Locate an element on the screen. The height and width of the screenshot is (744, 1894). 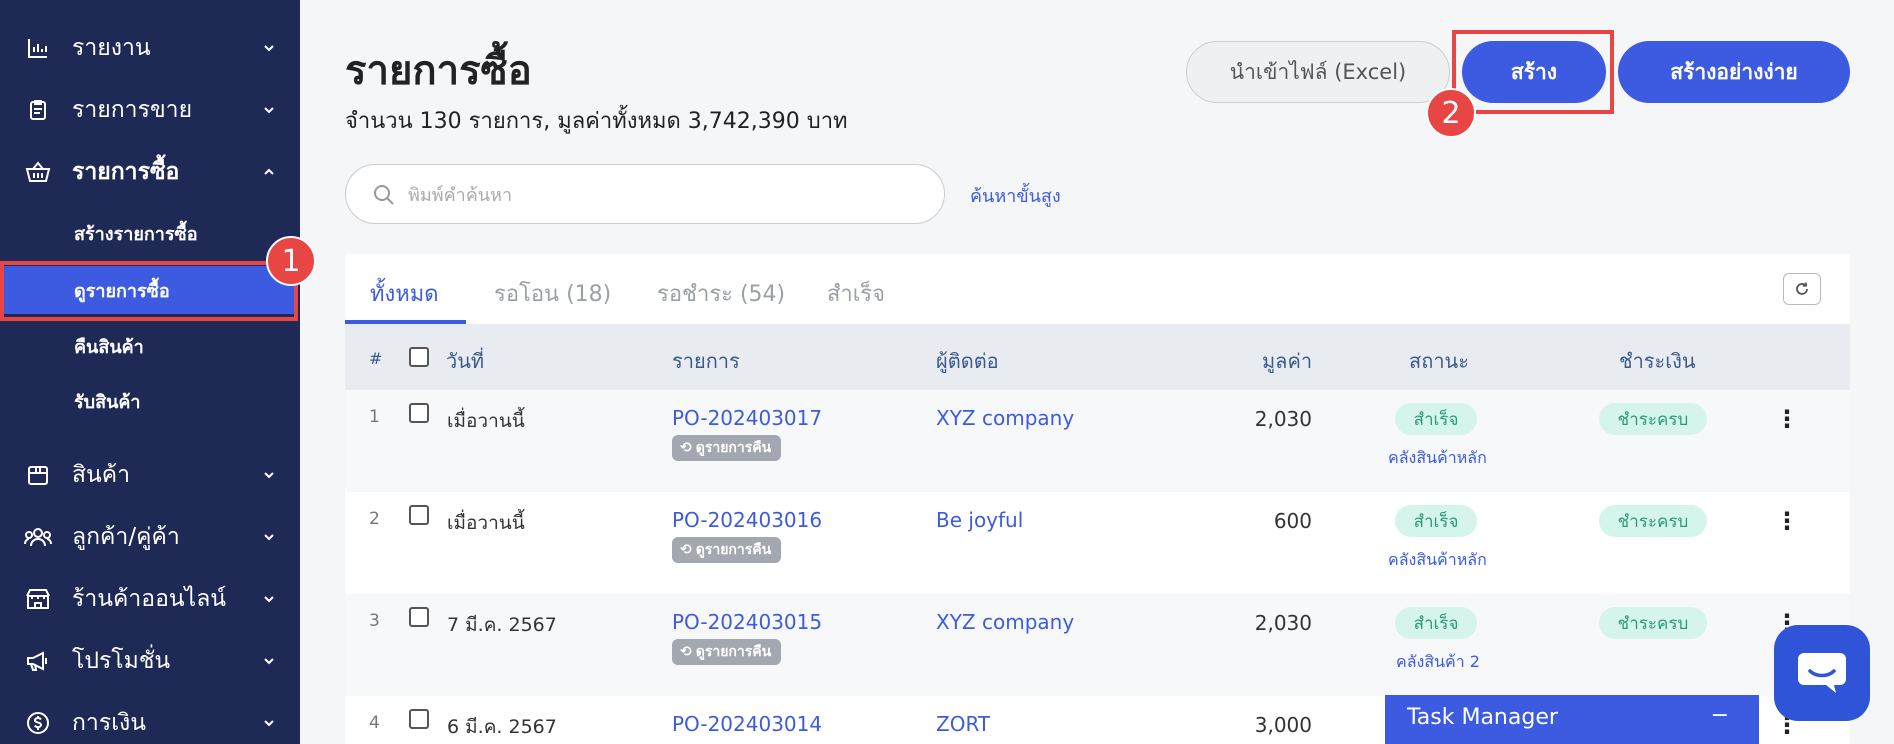
sidebar-sub-label: คืนสินค้า is located at coordinates (109, 347).